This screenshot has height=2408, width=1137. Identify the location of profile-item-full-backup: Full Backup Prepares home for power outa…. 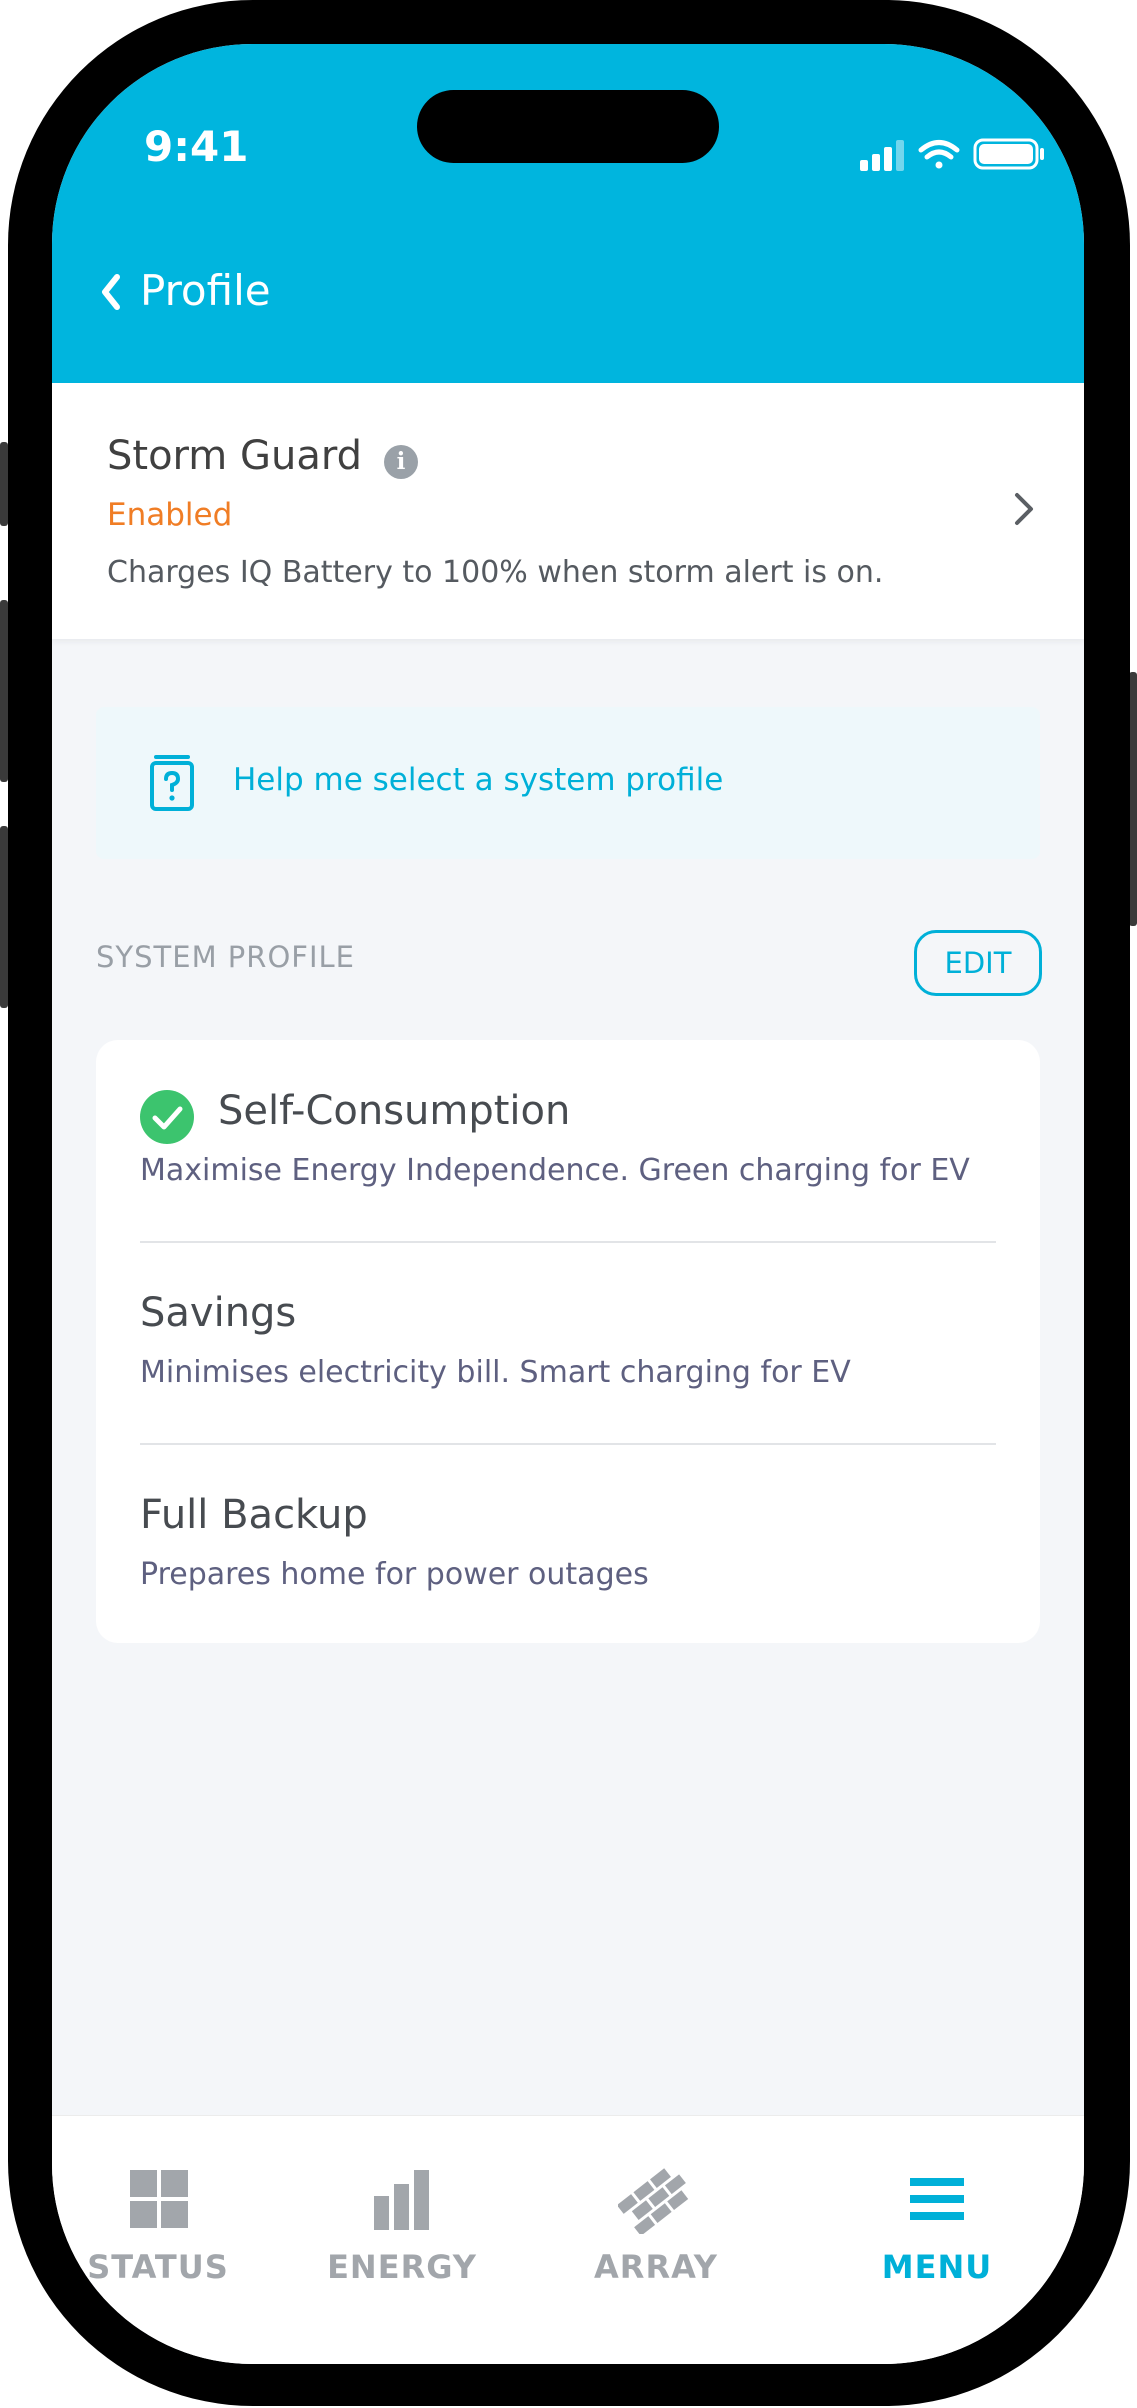
(568, 1545).